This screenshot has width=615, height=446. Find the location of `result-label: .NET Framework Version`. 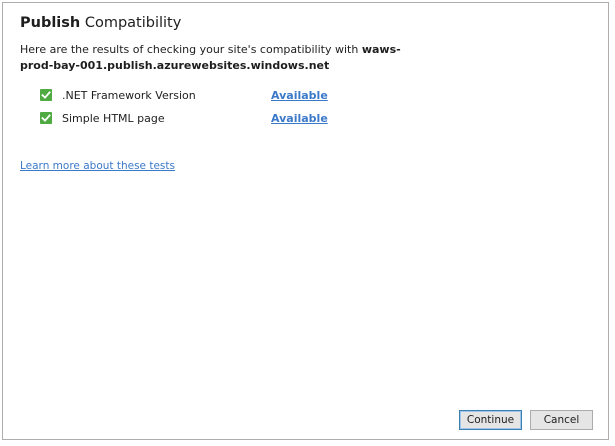

result-label: .NET Framework Version is located at coordinates (129, 95).